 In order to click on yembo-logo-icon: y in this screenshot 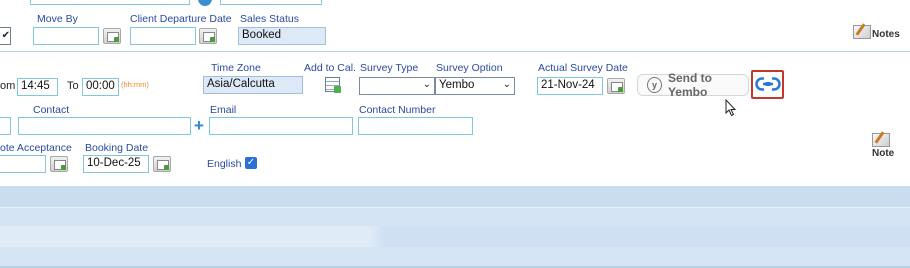, I will do `click(654, 85)`.